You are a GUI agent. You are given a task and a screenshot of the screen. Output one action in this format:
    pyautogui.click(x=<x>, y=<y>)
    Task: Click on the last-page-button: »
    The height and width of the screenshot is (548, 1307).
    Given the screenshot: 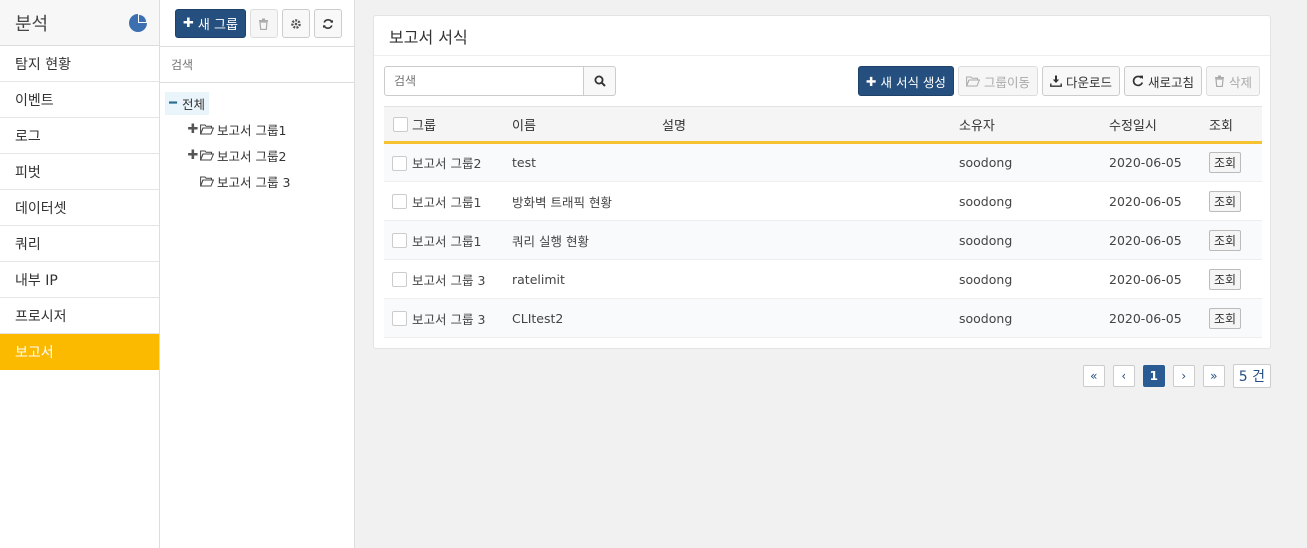 What is the action you would take?
    pyautogui.click(x=1213, y=376)
    